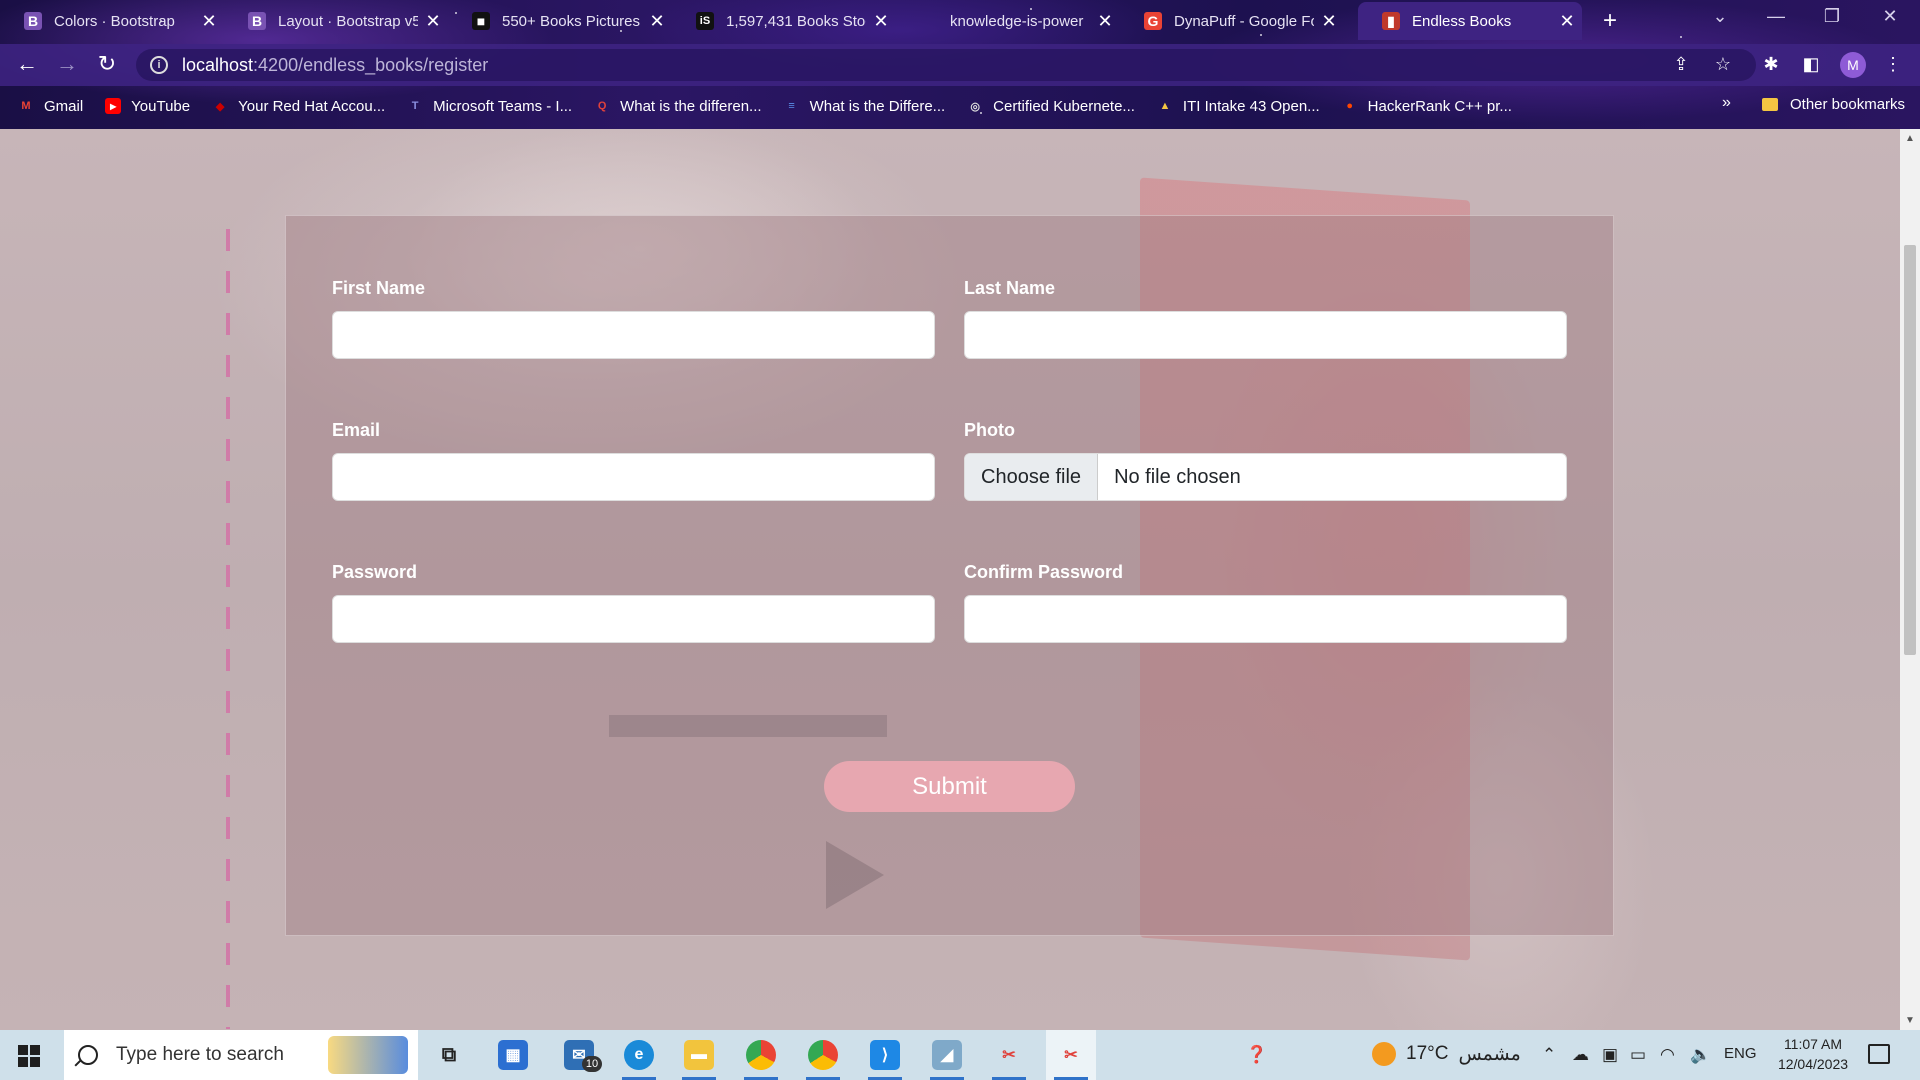 This screenshot has width=1920, height=1080. Describe the element at coordinates (1723, 64) in the screenshot. I see `bookmark-star-icon: ☆` at that location.